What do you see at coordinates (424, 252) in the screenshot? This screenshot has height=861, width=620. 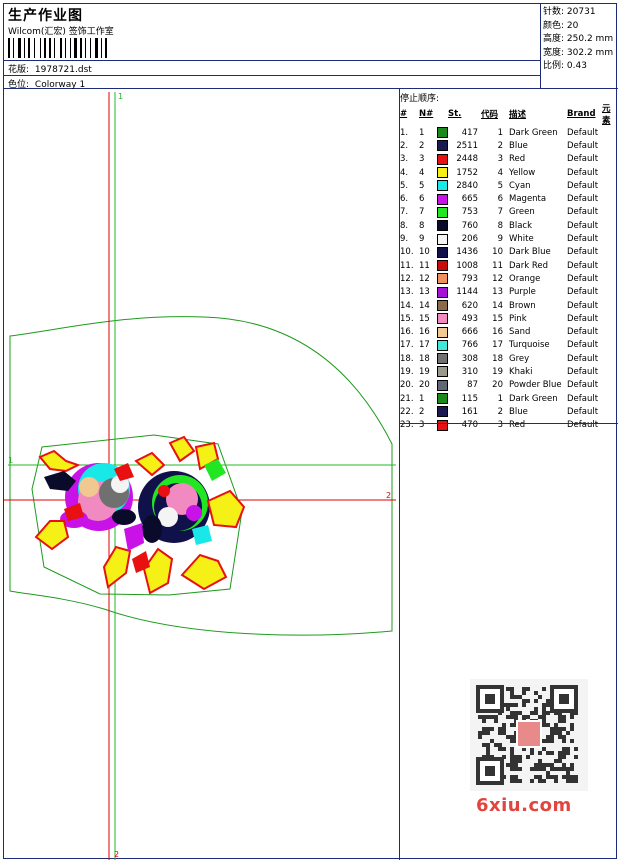 I see `stop-needle: 10` at bounding box center [424, 252].